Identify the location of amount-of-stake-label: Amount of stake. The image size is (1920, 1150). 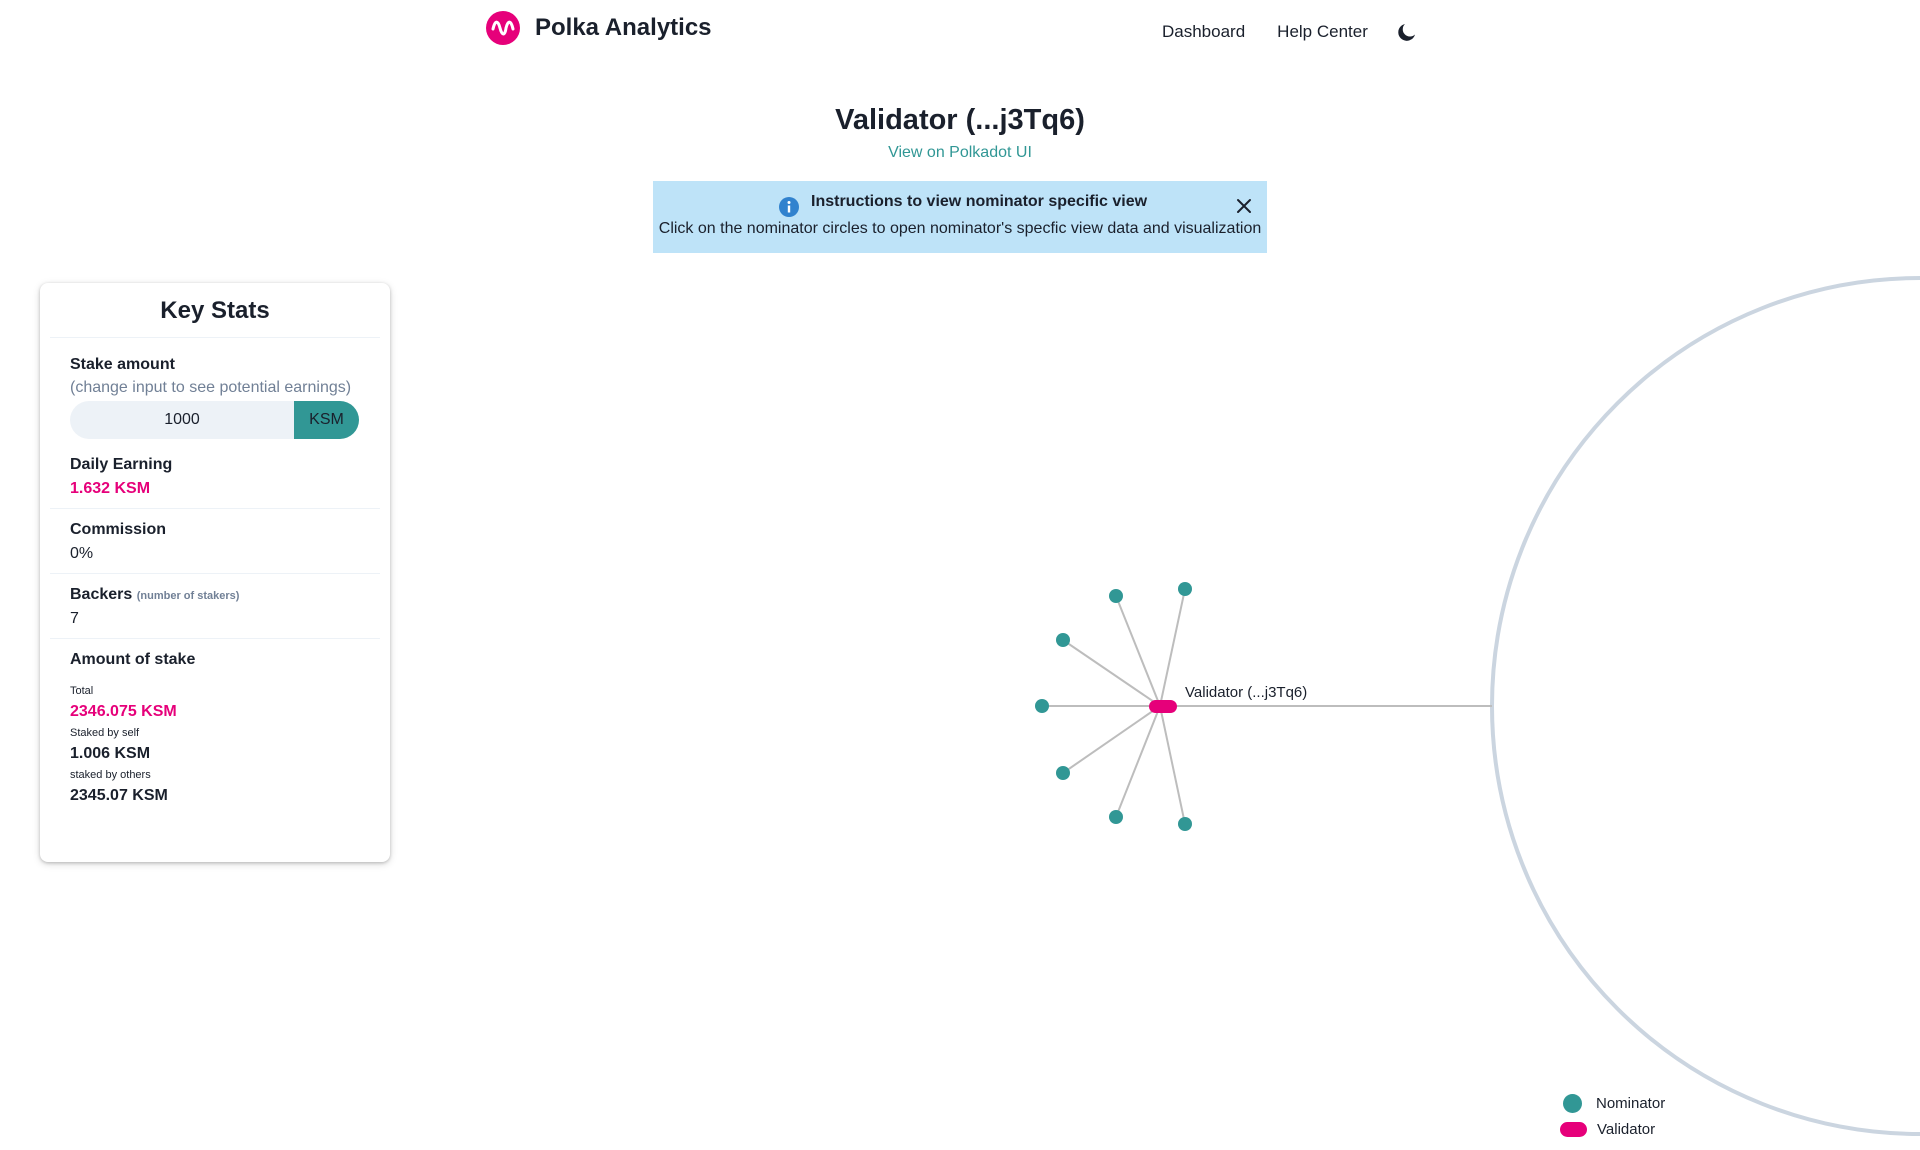
(133, 659).